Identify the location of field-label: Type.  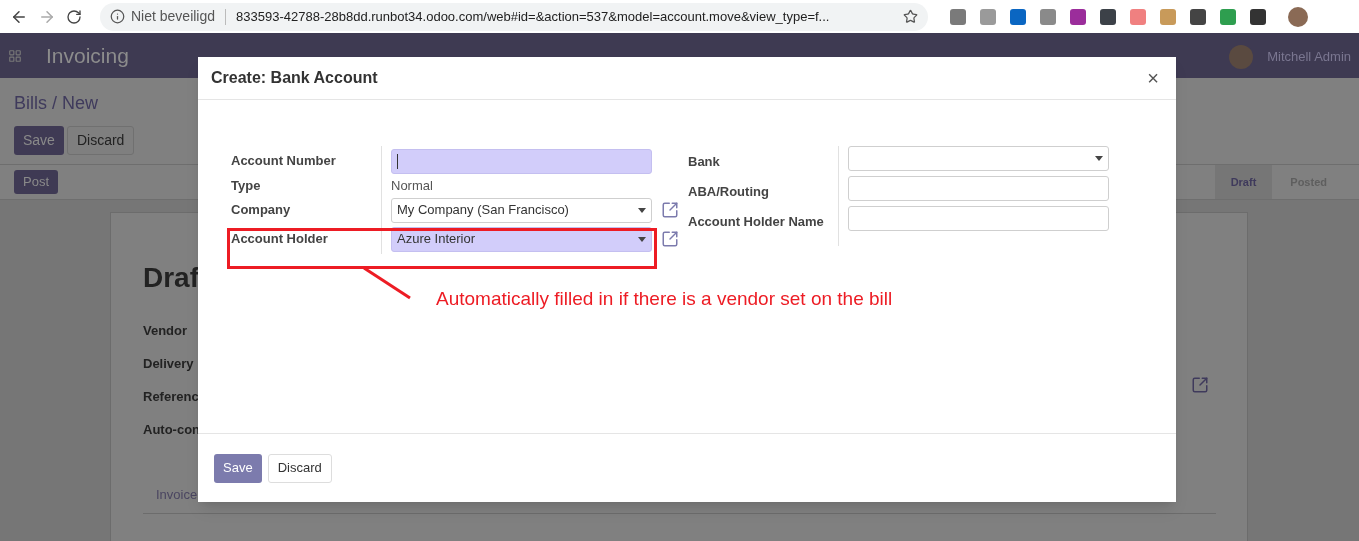
(246, 186).